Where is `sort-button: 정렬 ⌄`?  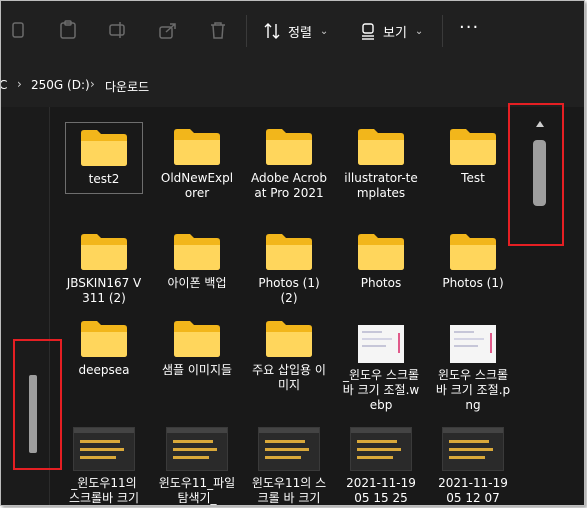 sort-button: 정렬 ⌄ is located at coordinates (295, 31).